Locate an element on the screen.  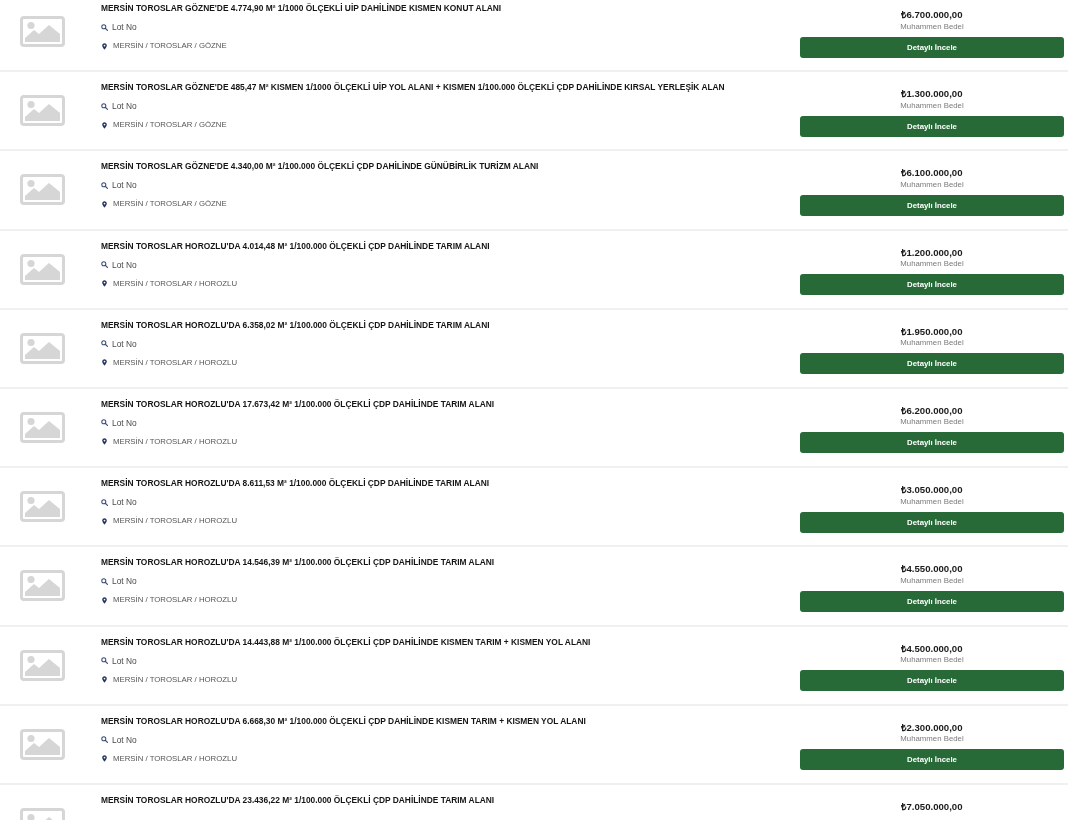
price-text: ₺1.950.000,00 is located at coordinates (932, 331).